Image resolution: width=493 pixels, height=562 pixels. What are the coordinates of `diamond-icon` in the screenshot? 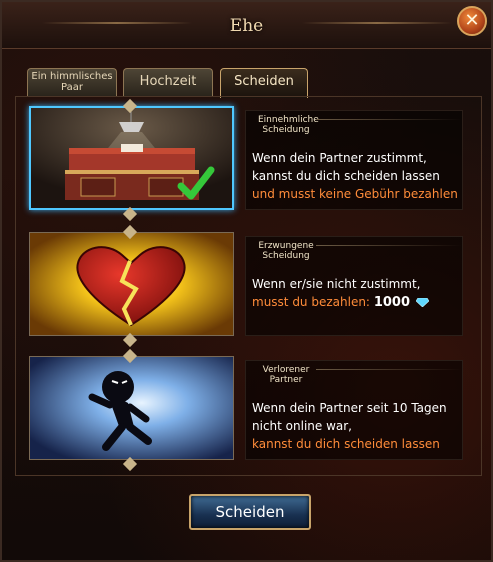 It's located at (422, 302).